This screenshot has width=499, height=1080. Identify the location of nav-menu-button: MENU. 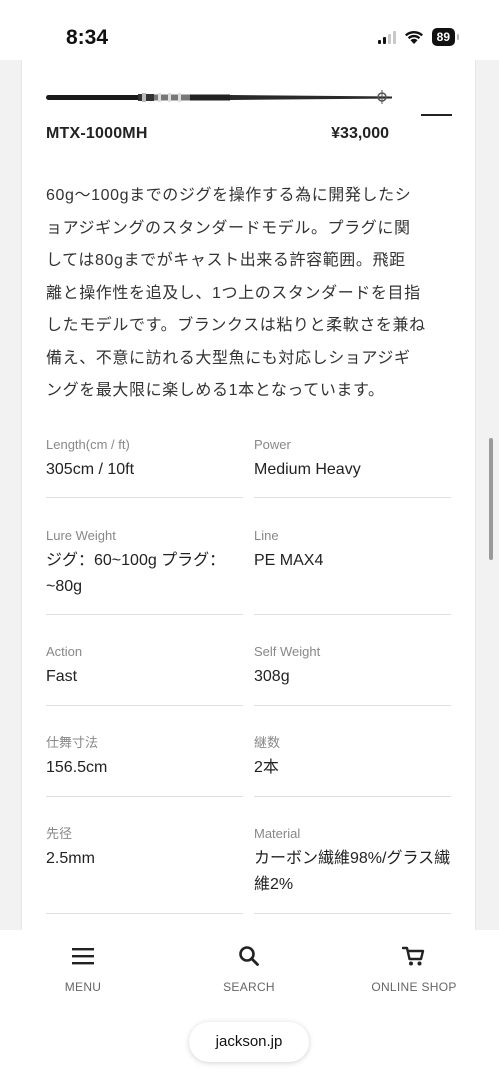
(83, 968).